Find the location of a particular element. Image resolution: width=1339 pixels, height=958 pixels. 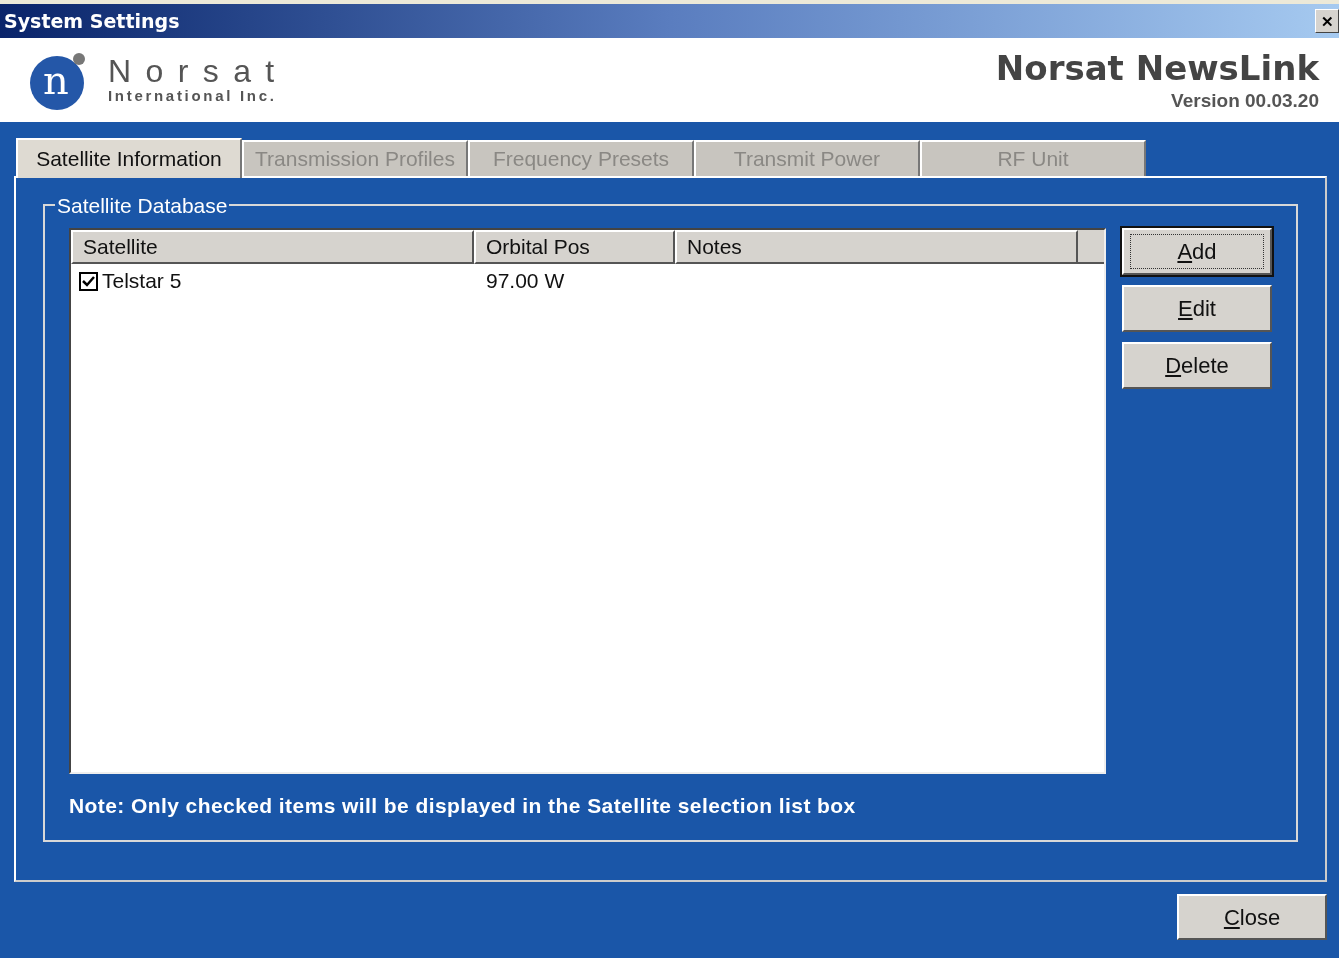

note-text: Note: Only checked items will be displayed in the Satellite selection list box is located at coordinates (463, 806).